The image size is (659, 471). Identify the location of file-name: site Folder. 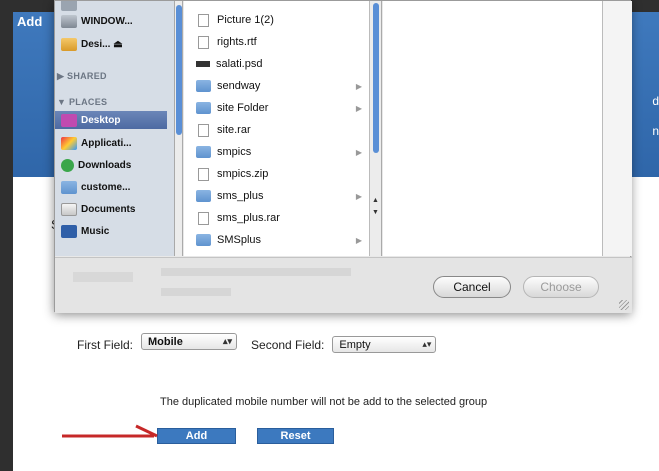
(243, 108).